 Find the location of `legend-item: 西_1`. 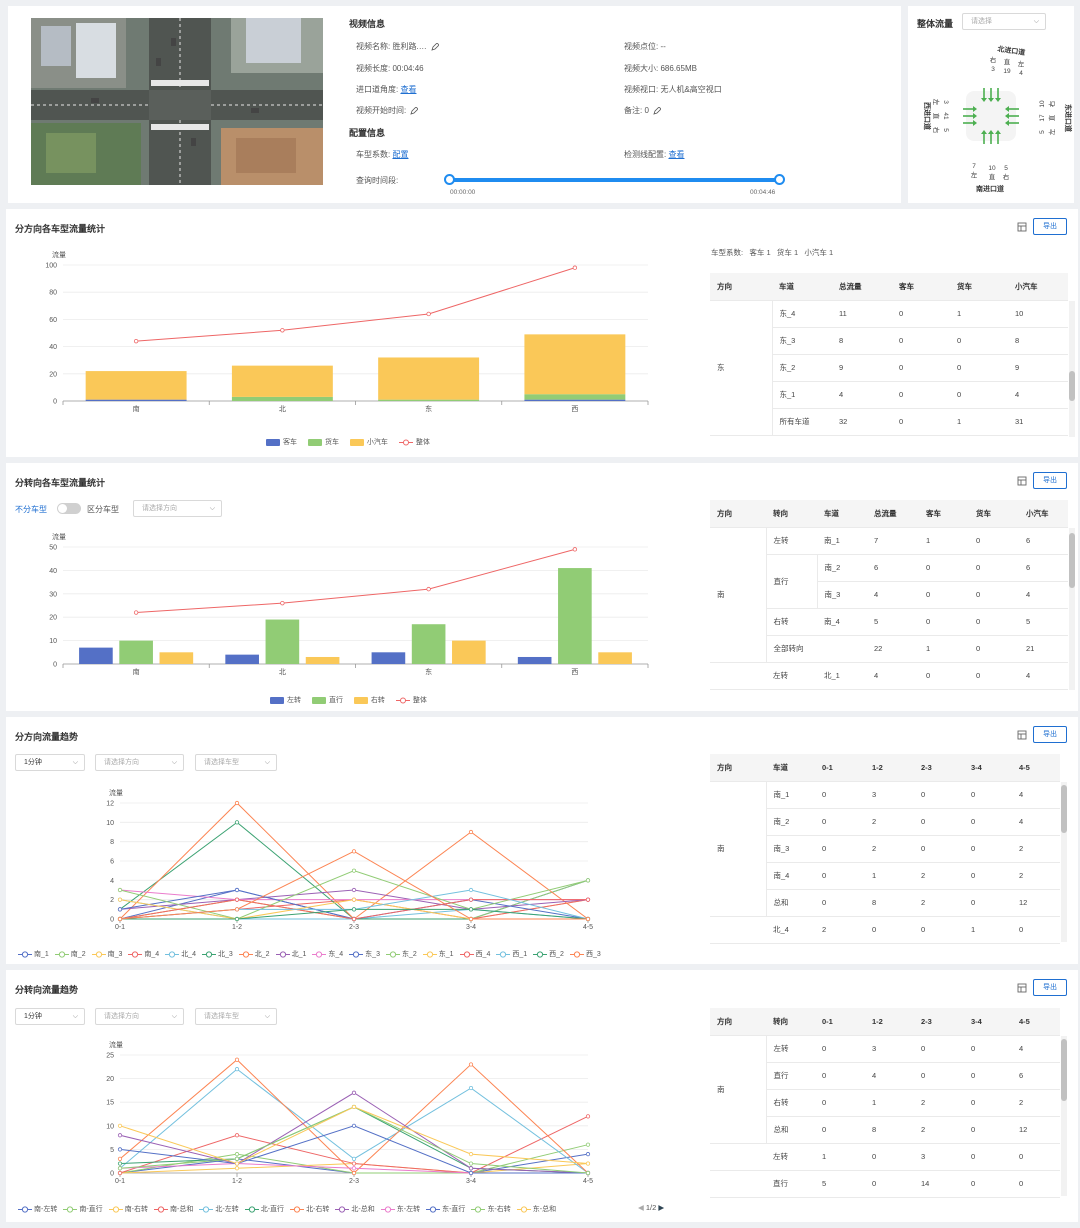

legend-item: 西_1 is located at coordinates (511, 954).